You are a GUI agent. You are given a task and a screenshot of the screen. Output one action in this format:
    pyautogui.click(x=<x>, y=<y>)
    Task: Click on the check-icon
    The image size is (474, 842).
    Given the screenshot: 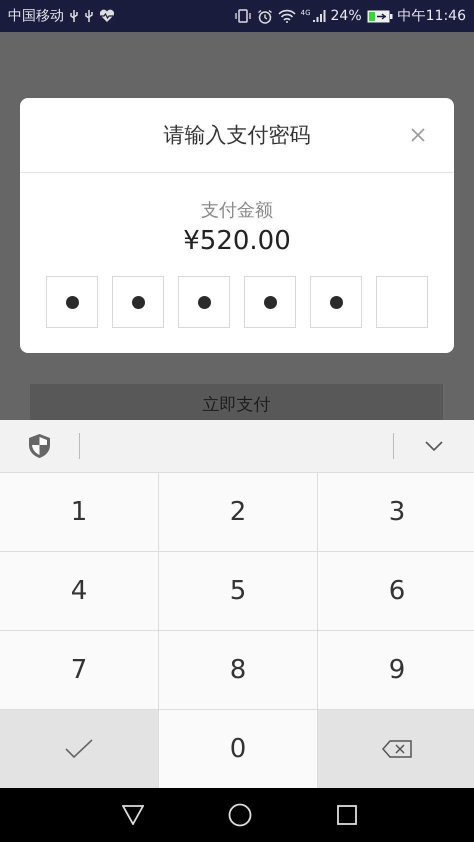 What is the action you would take?
    pyautogui.click(x=79, y=749)
    